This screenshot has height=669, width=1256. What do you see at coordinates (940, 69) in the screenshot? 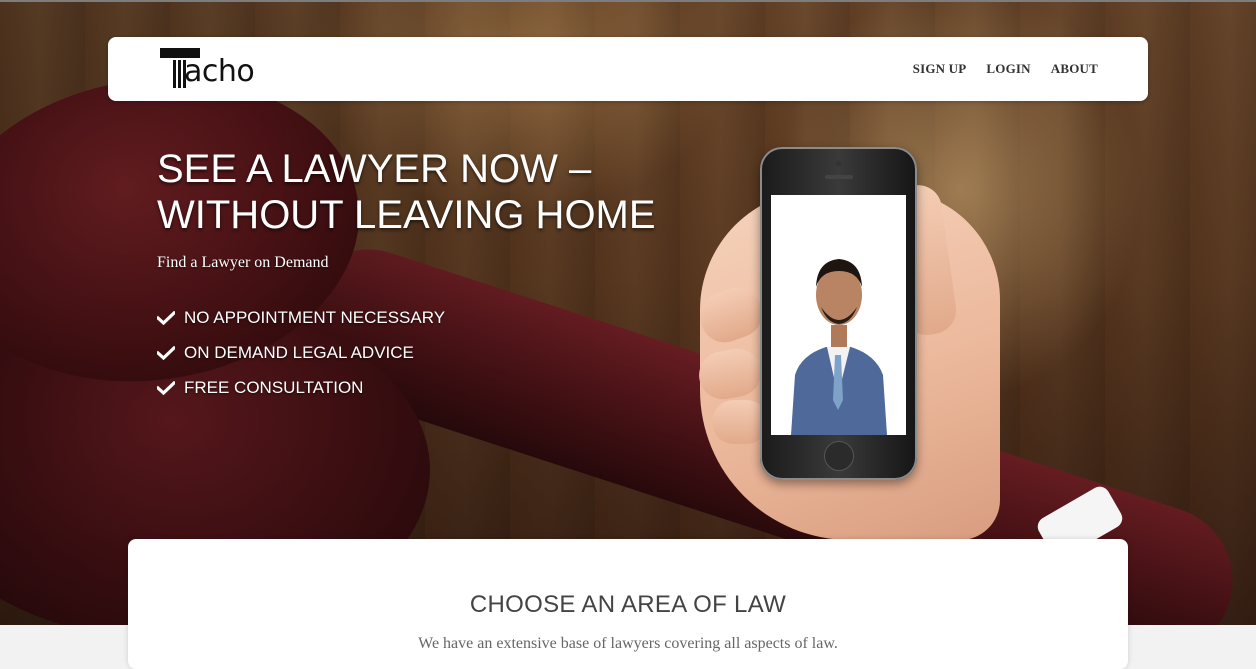
I see `nav-sign-up-link: SIGN UP` at bounding box center [940, 69].